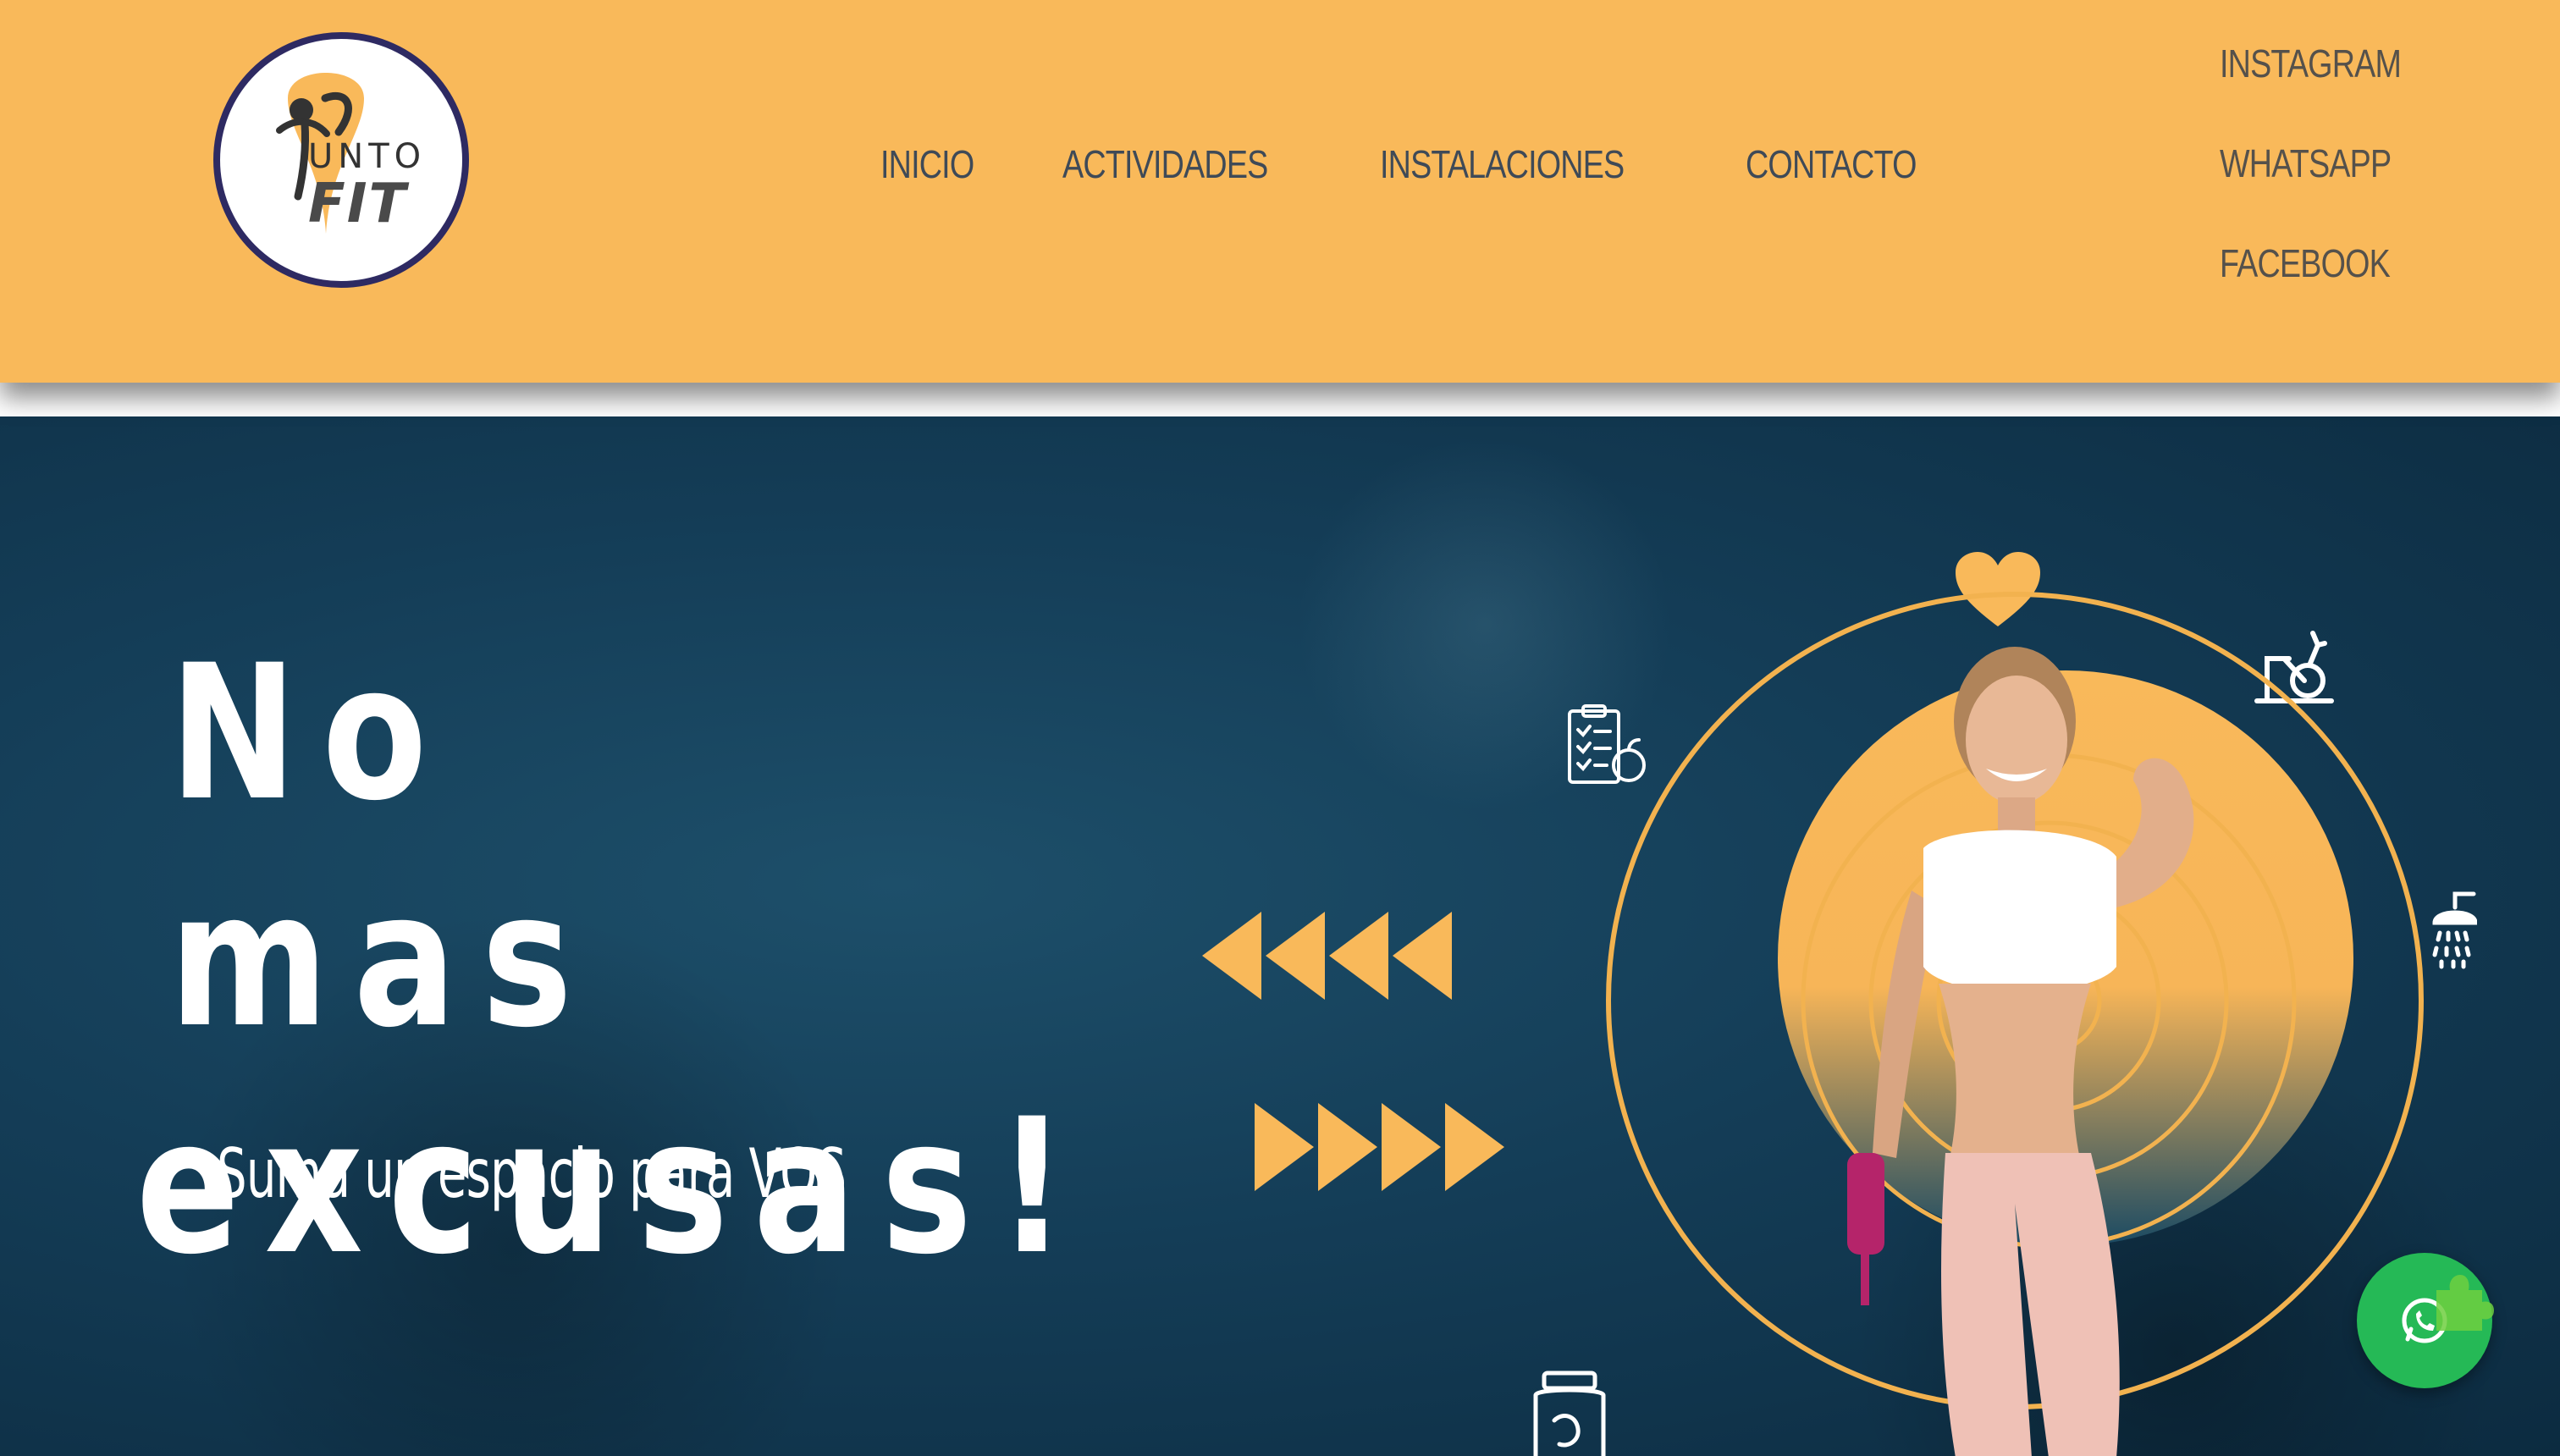  Describe the element at coordinates (2311, 63) in the screenshot. I see `social-link-instagram: INSTAGRAM` at that location.